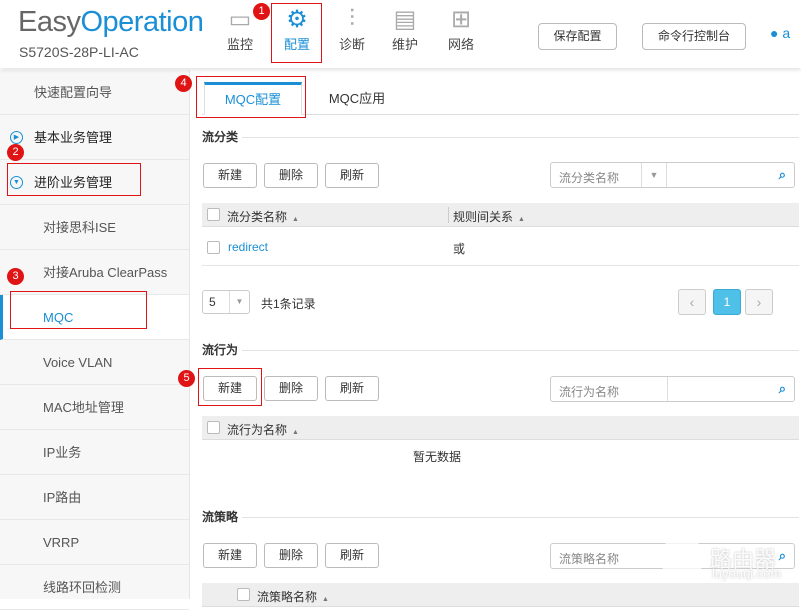 Image resolution: width=801 pixels, height=610 pixels. Describe the element at coordinates (263, 216) in the screenshot. I see `col-classifier-name: 流分类名称 ▲` at that location.